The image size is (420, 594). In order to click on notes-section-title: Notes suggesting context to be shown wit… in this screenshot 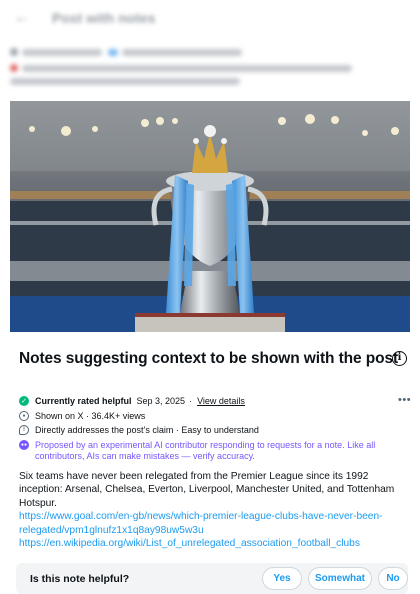, I will do `click(209, 358)`.